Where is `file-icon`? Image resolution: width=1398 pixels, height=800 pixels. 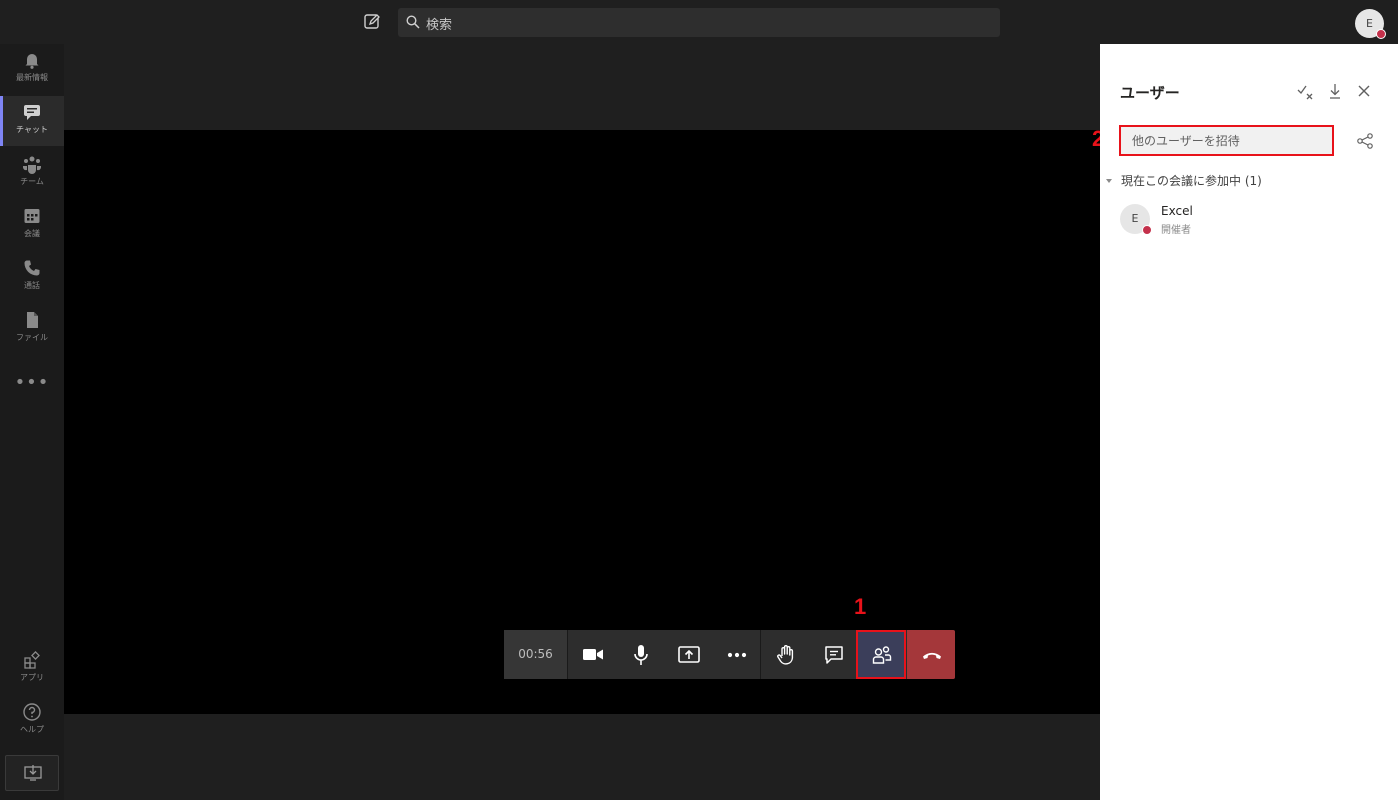
file-icon is located at coordinates (32, 320).